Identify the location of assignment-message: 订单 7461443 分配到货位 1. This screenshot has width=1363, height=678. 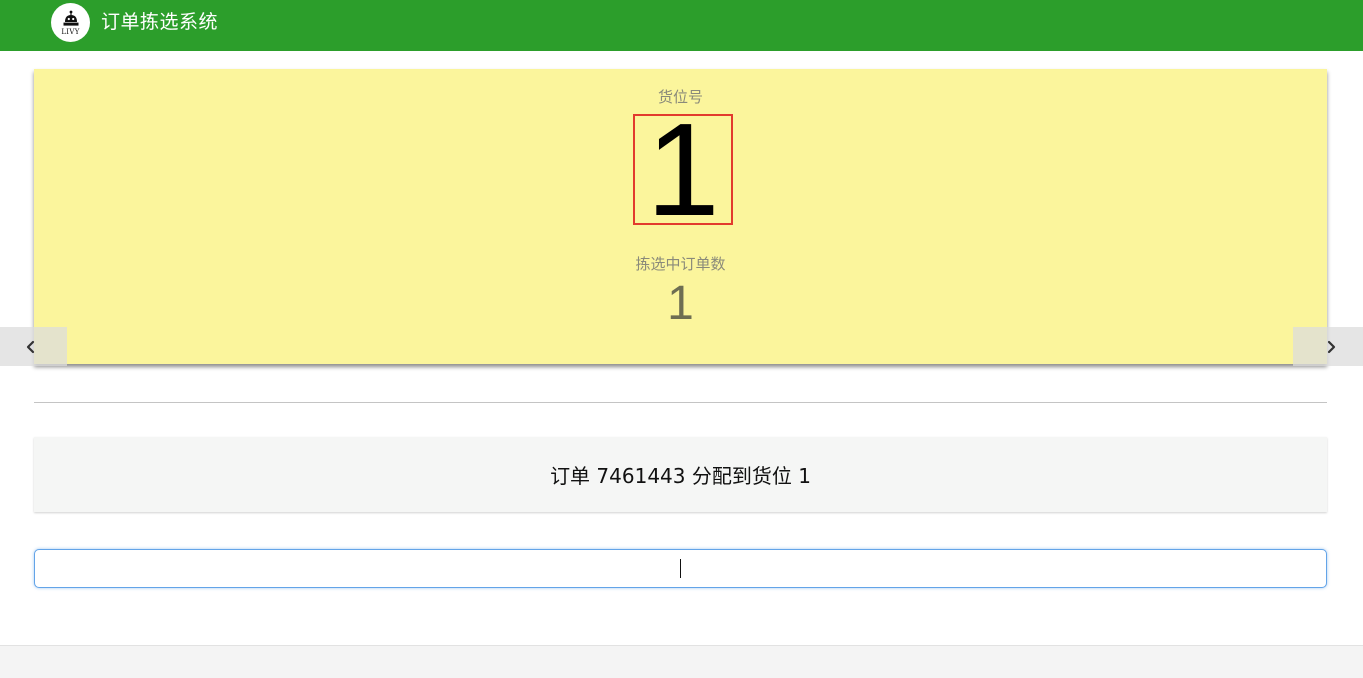
(680, 474).